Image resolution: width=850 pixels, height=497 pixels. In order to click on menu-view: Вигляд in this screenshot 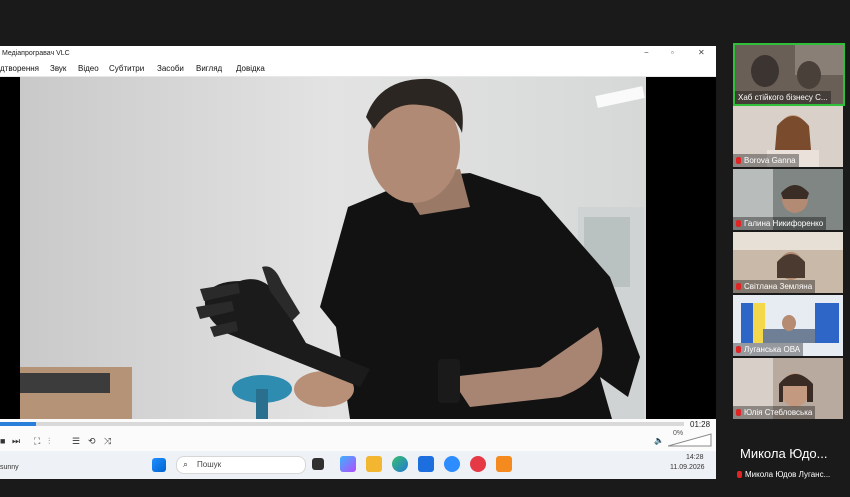, I will do `click(209, 68)`.